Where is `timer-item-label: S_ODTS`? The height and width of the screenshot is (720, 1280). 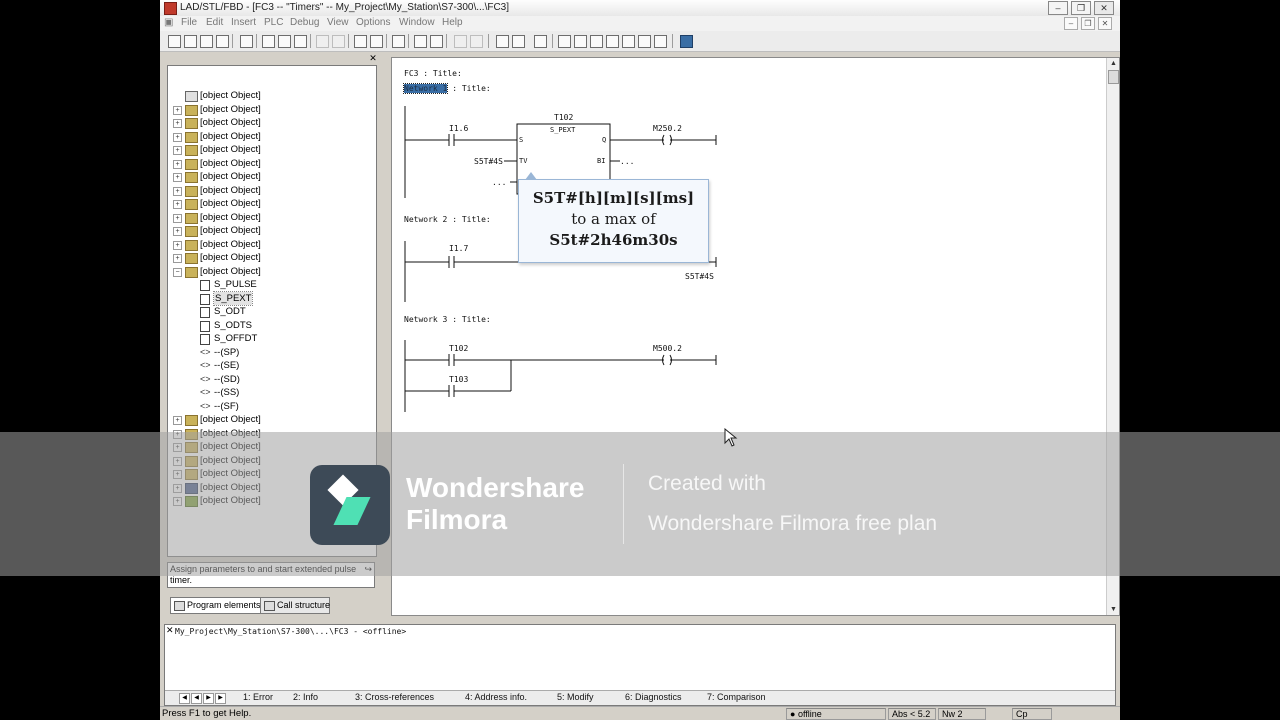
timer-item-label: S_ODTS is located at coordinates (233, 325).